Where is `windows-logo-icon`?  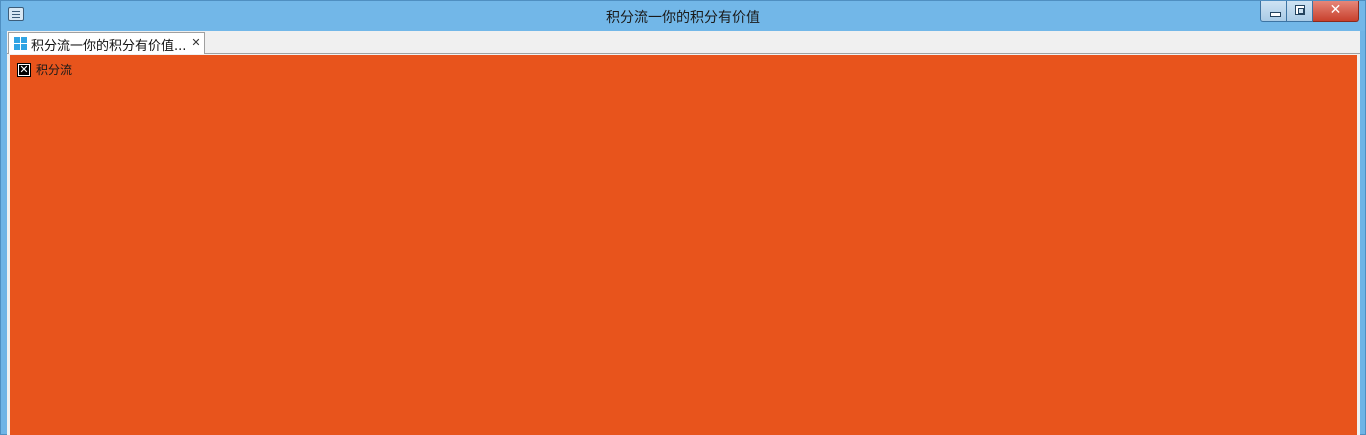 windows-logo-icon is located at coordinates (20, 43).